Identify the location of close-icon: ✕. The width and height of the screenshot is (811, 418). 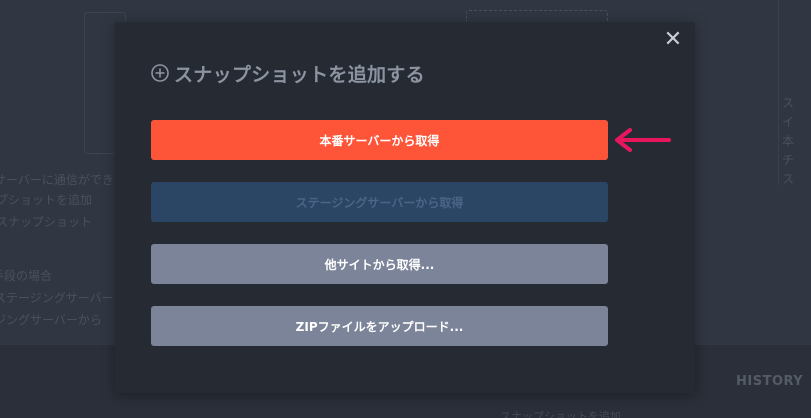
(673, 40).